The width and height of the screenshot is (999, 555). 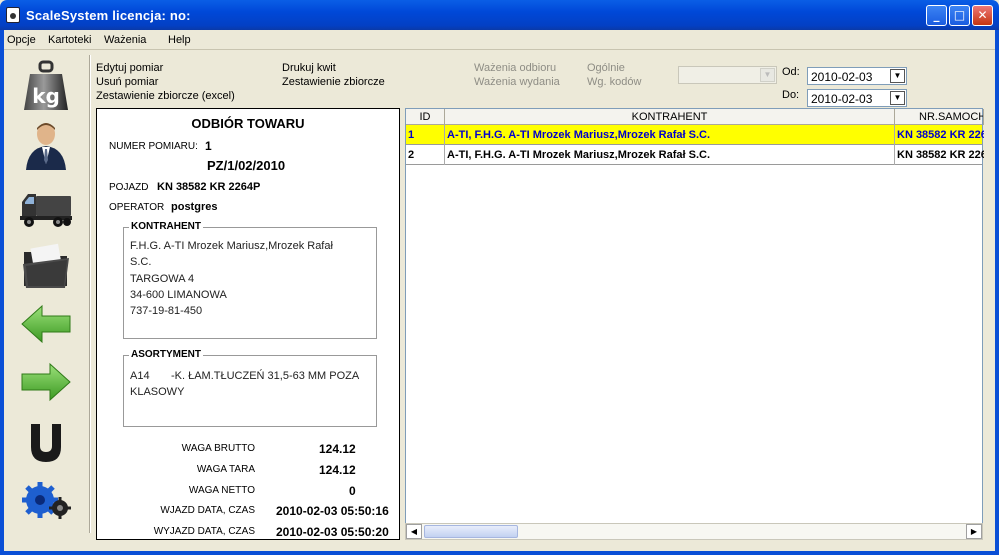 I want to click on entry-datetime-label: WJAZD DATA, CZAS, so click(x=207, y=510).